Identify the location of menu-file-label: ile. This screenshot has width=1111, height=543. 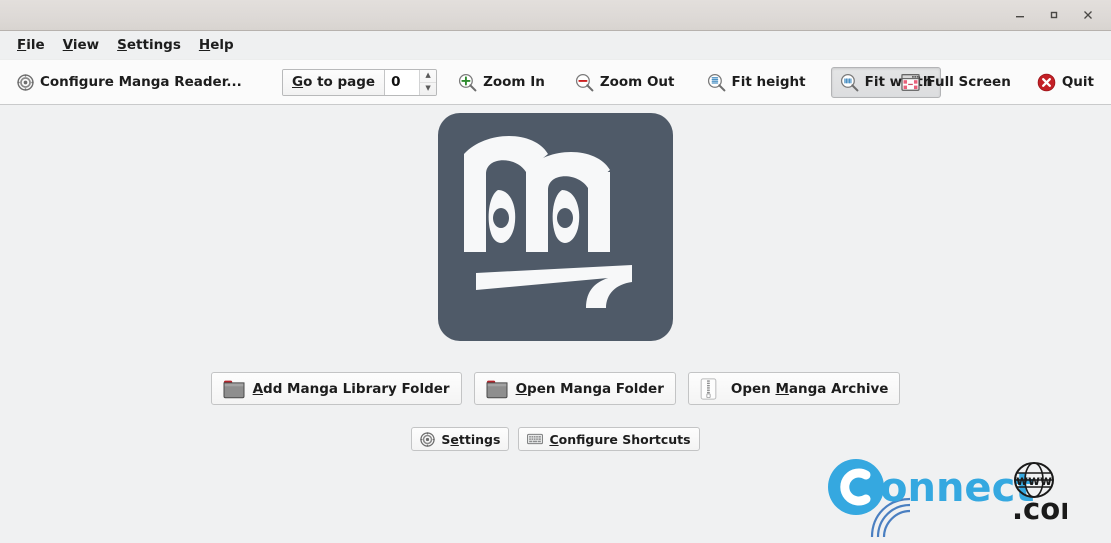
(35, 45).